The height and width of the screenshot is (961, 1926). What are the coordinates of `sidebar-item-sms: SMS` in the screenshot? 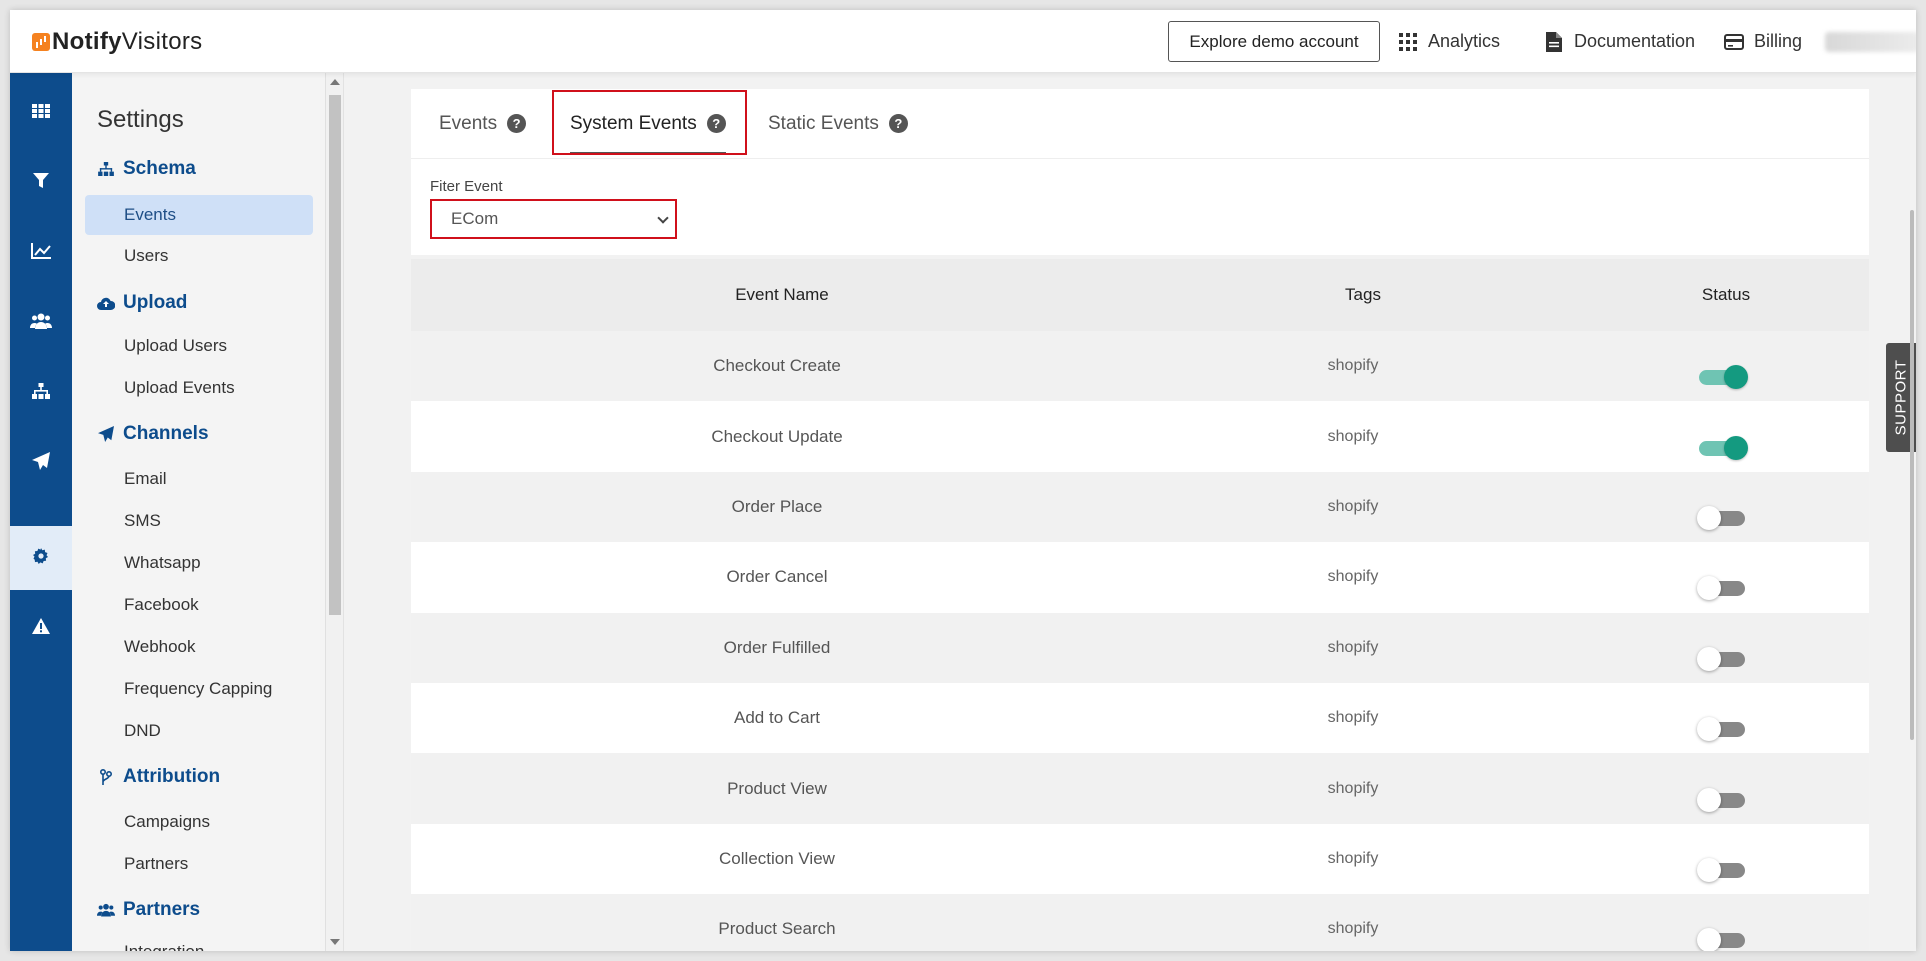 It's located at (199, 521).